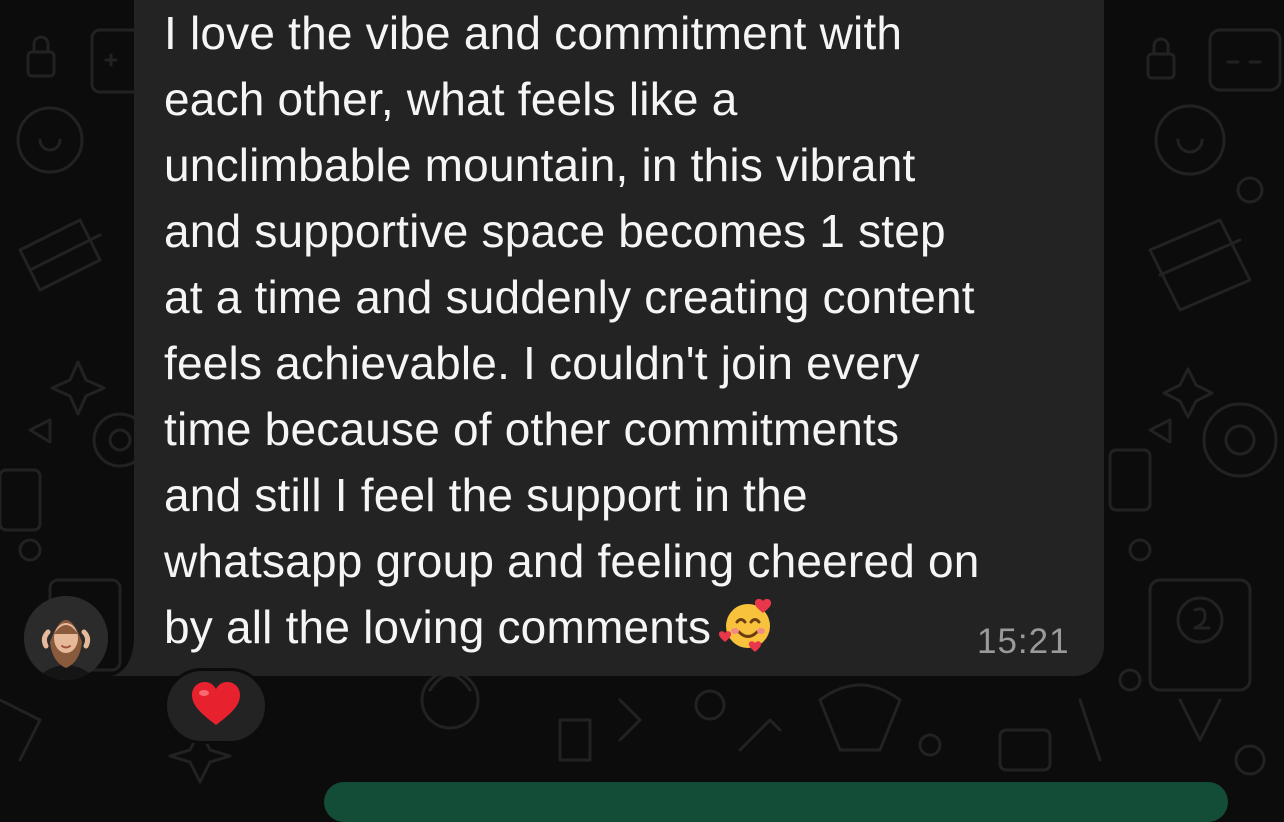 The width and height of the screenshot is (1284, 822). Describe the element at coordinates (438, 627) in the screenshot. I see `message-line: by all the loving comments` at that location.